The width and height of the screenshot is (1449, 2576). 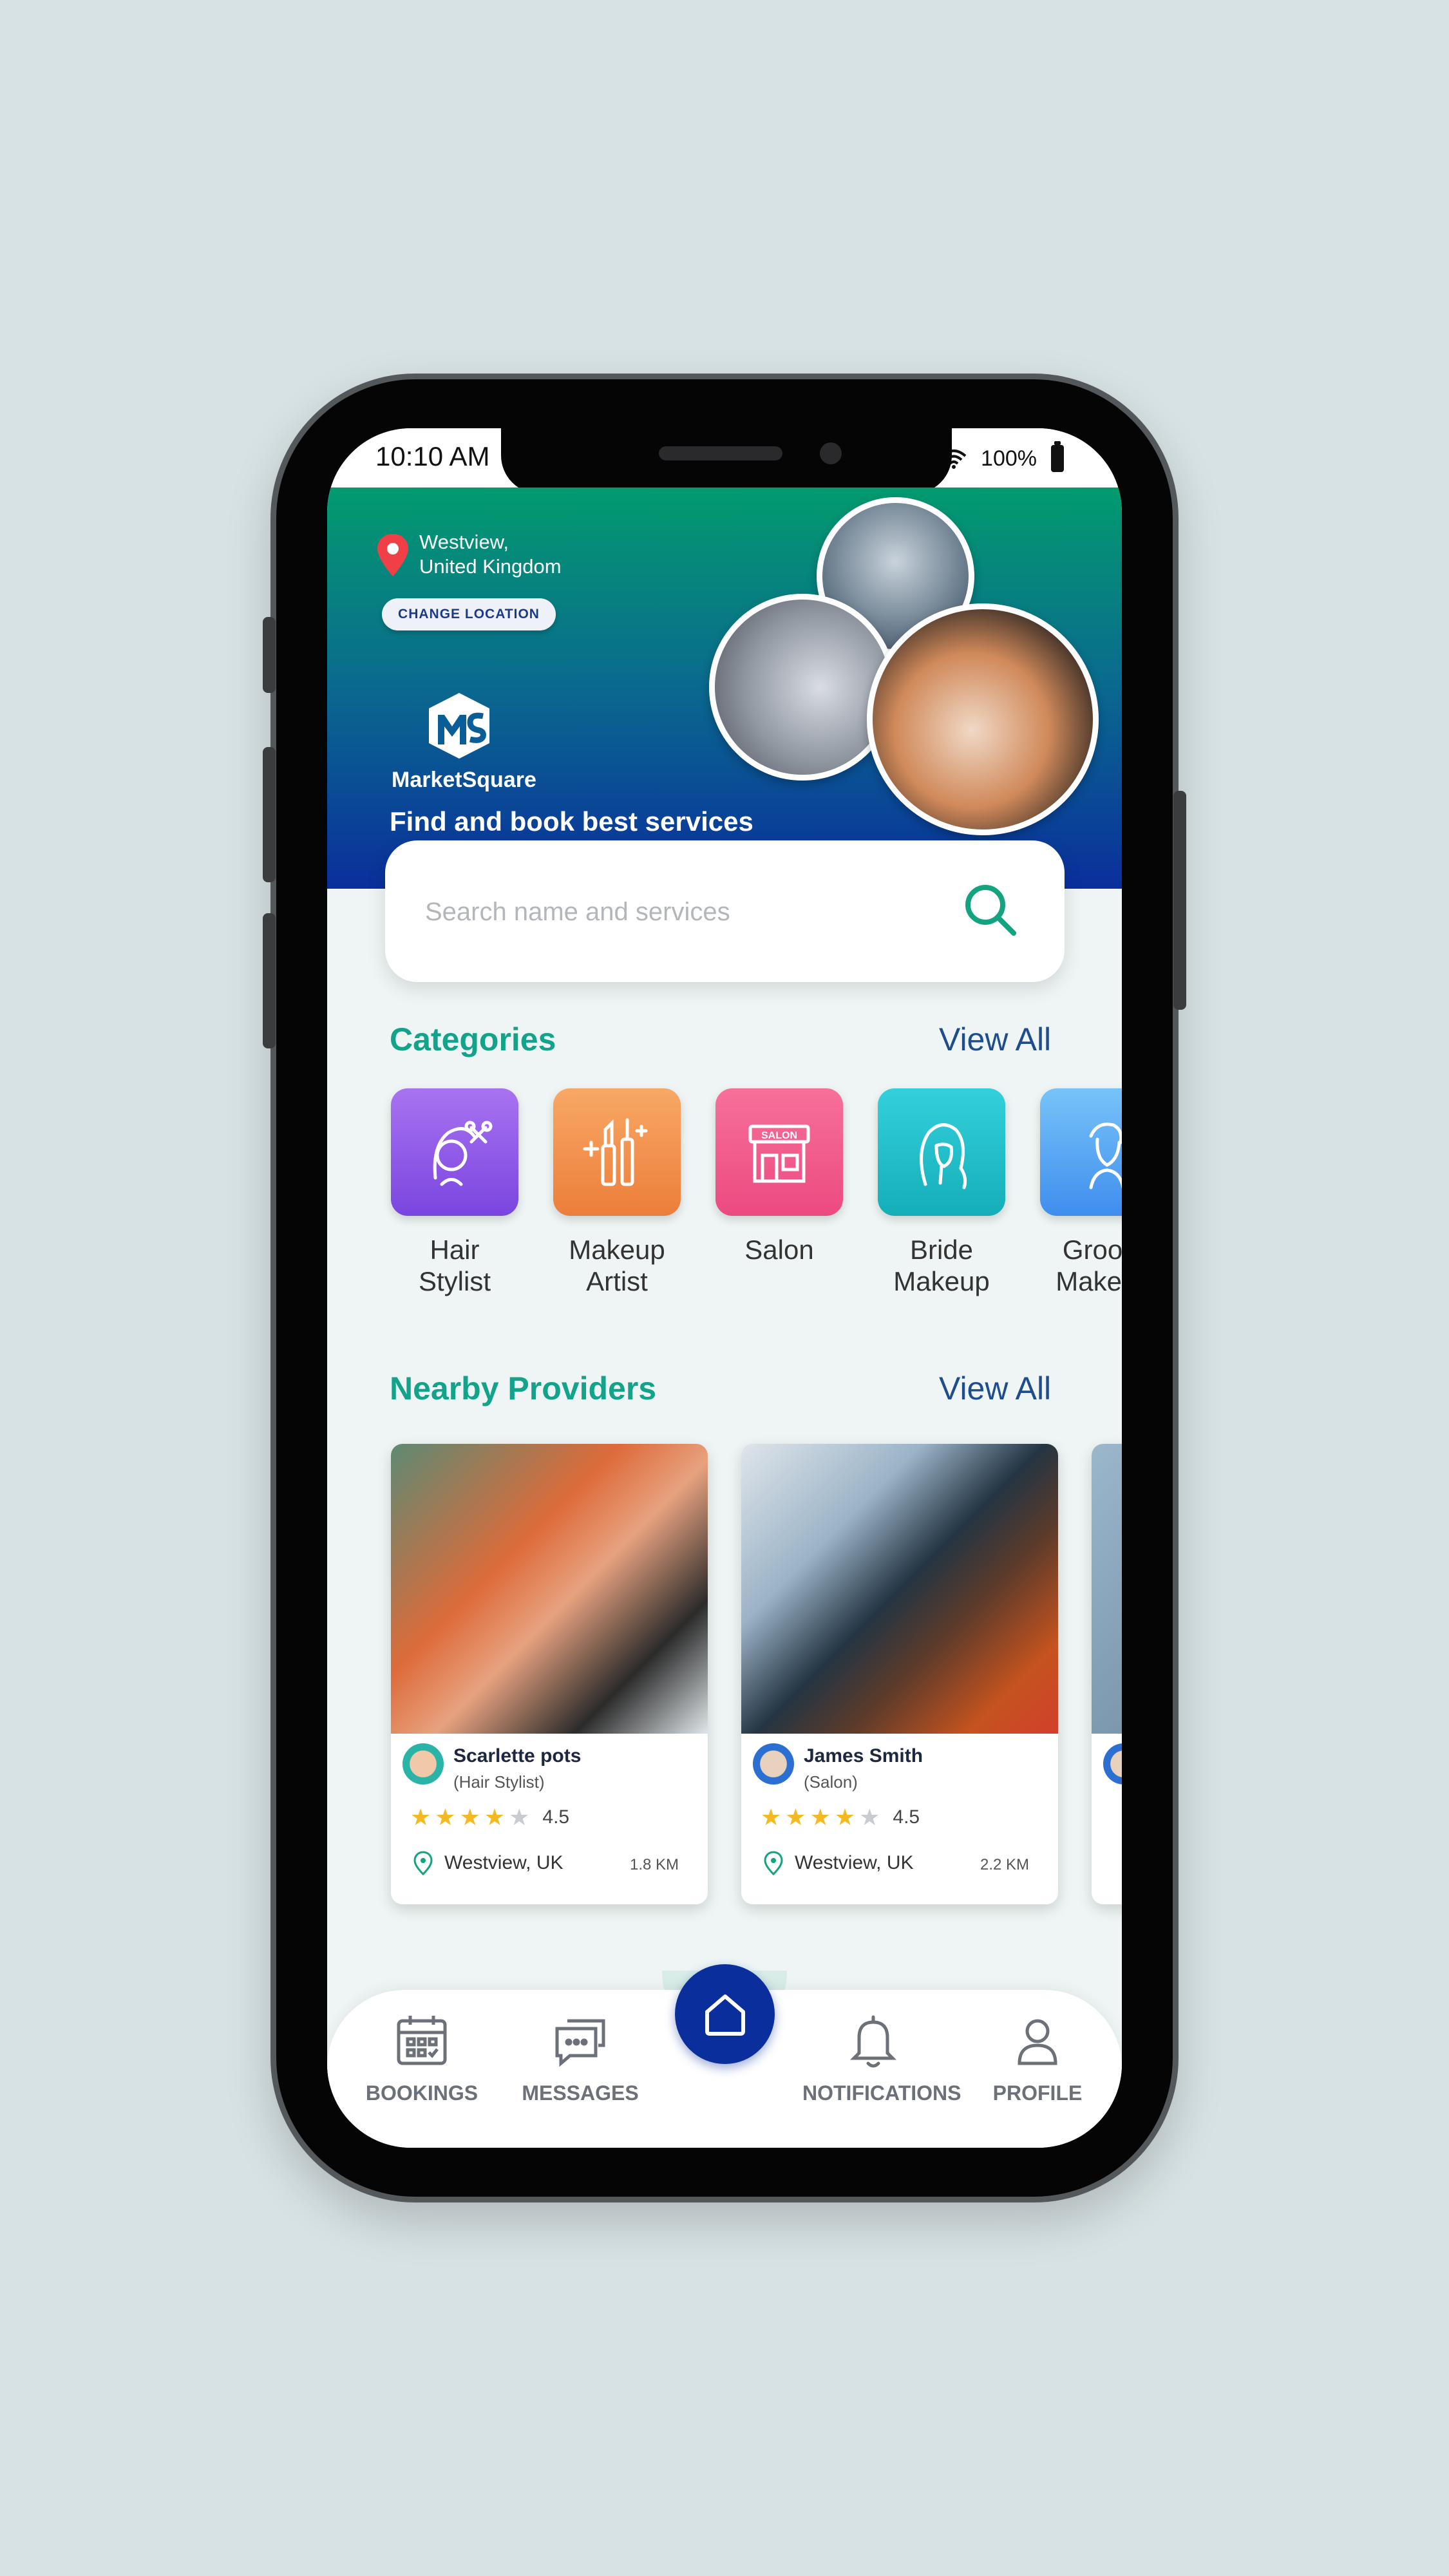 I want to click on category-hair-stylist: Hair Stylist, so click(x=454, y=1192).